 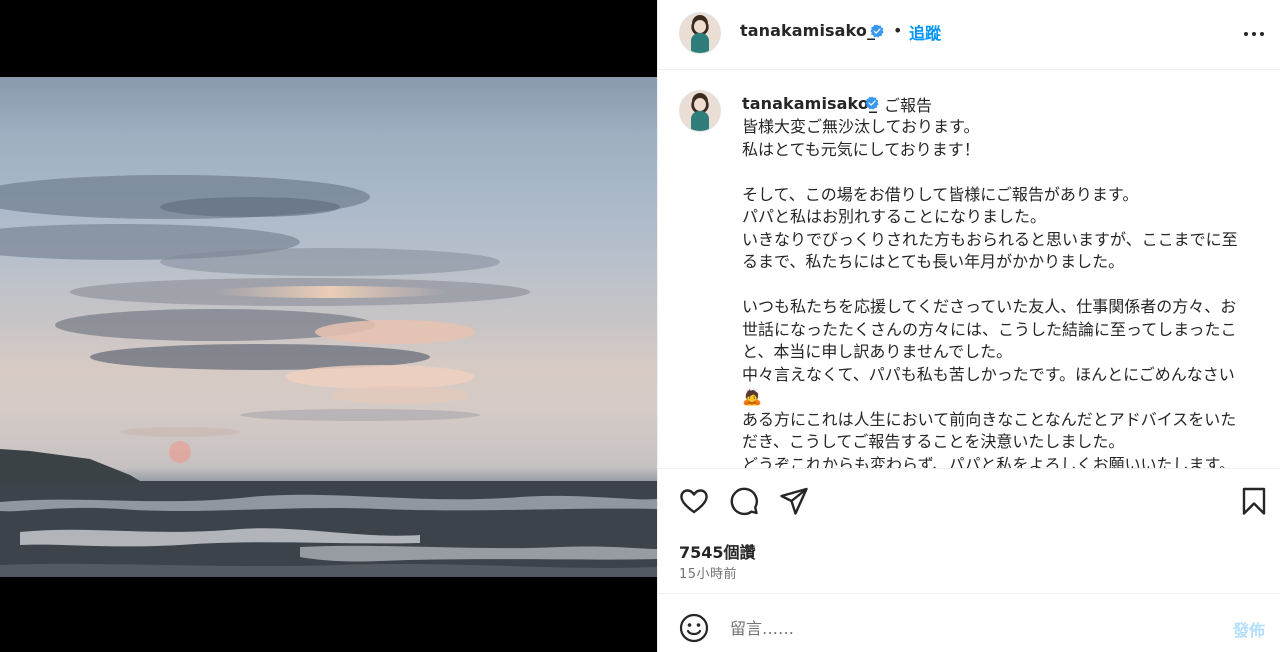 What do you see at coordinates (717, 551) in the screenshot?
I see `likes-count: 7545個讚` at bounding box center [717, 551].